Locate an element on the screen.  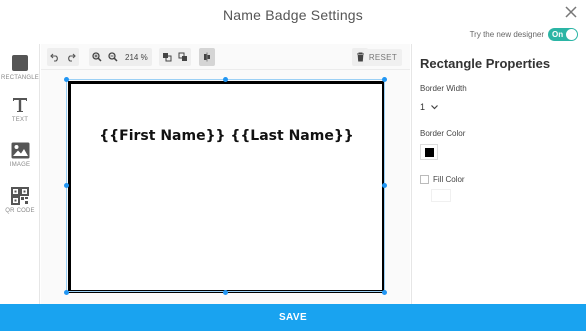
zoom-in-icon is located at coordinates (97, 57).